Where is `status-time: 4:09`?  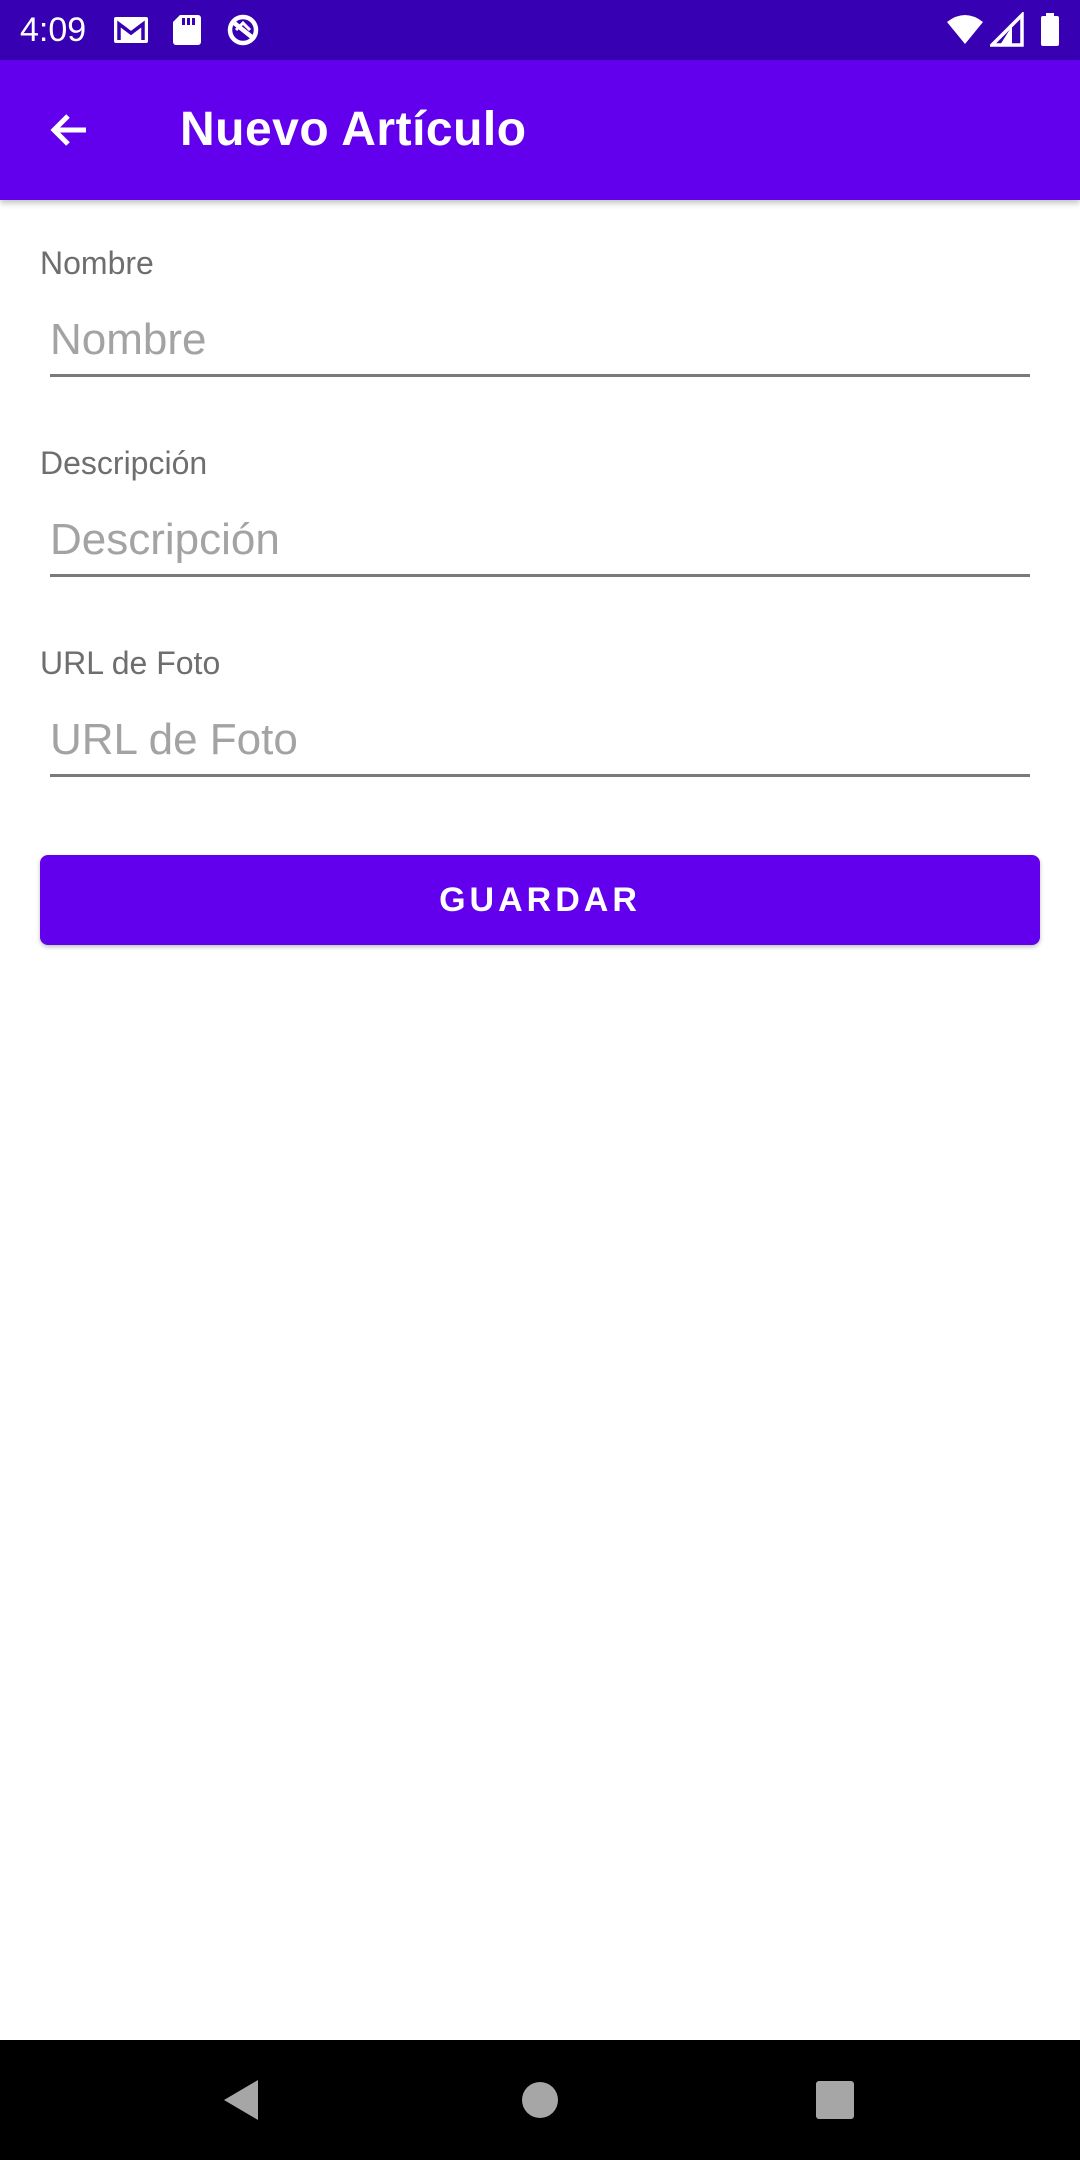 status-time: 4:09 is located at coordinates (53, 30).